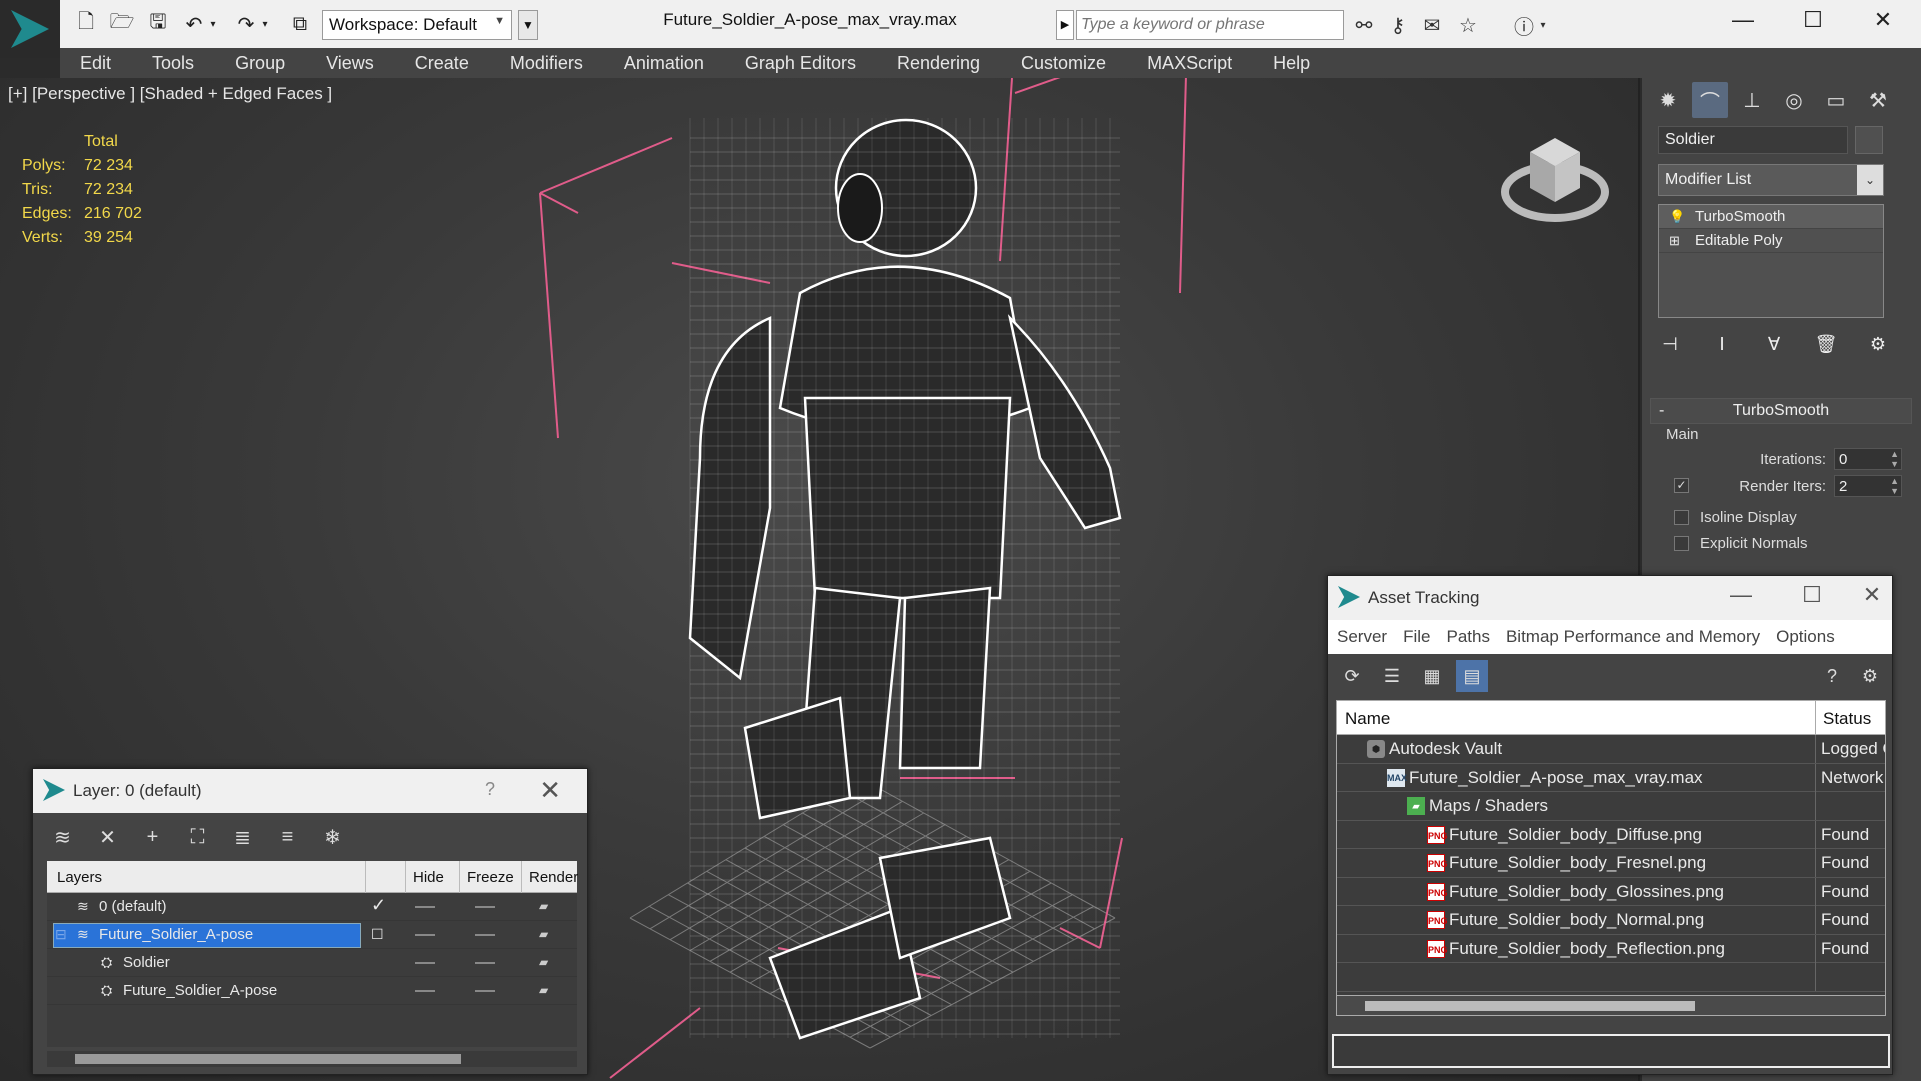  Describe the element at coordinates (1636, 637) in the screenshot. I see `asset-menu-item: Bitmap Performance and Memory` at that location.